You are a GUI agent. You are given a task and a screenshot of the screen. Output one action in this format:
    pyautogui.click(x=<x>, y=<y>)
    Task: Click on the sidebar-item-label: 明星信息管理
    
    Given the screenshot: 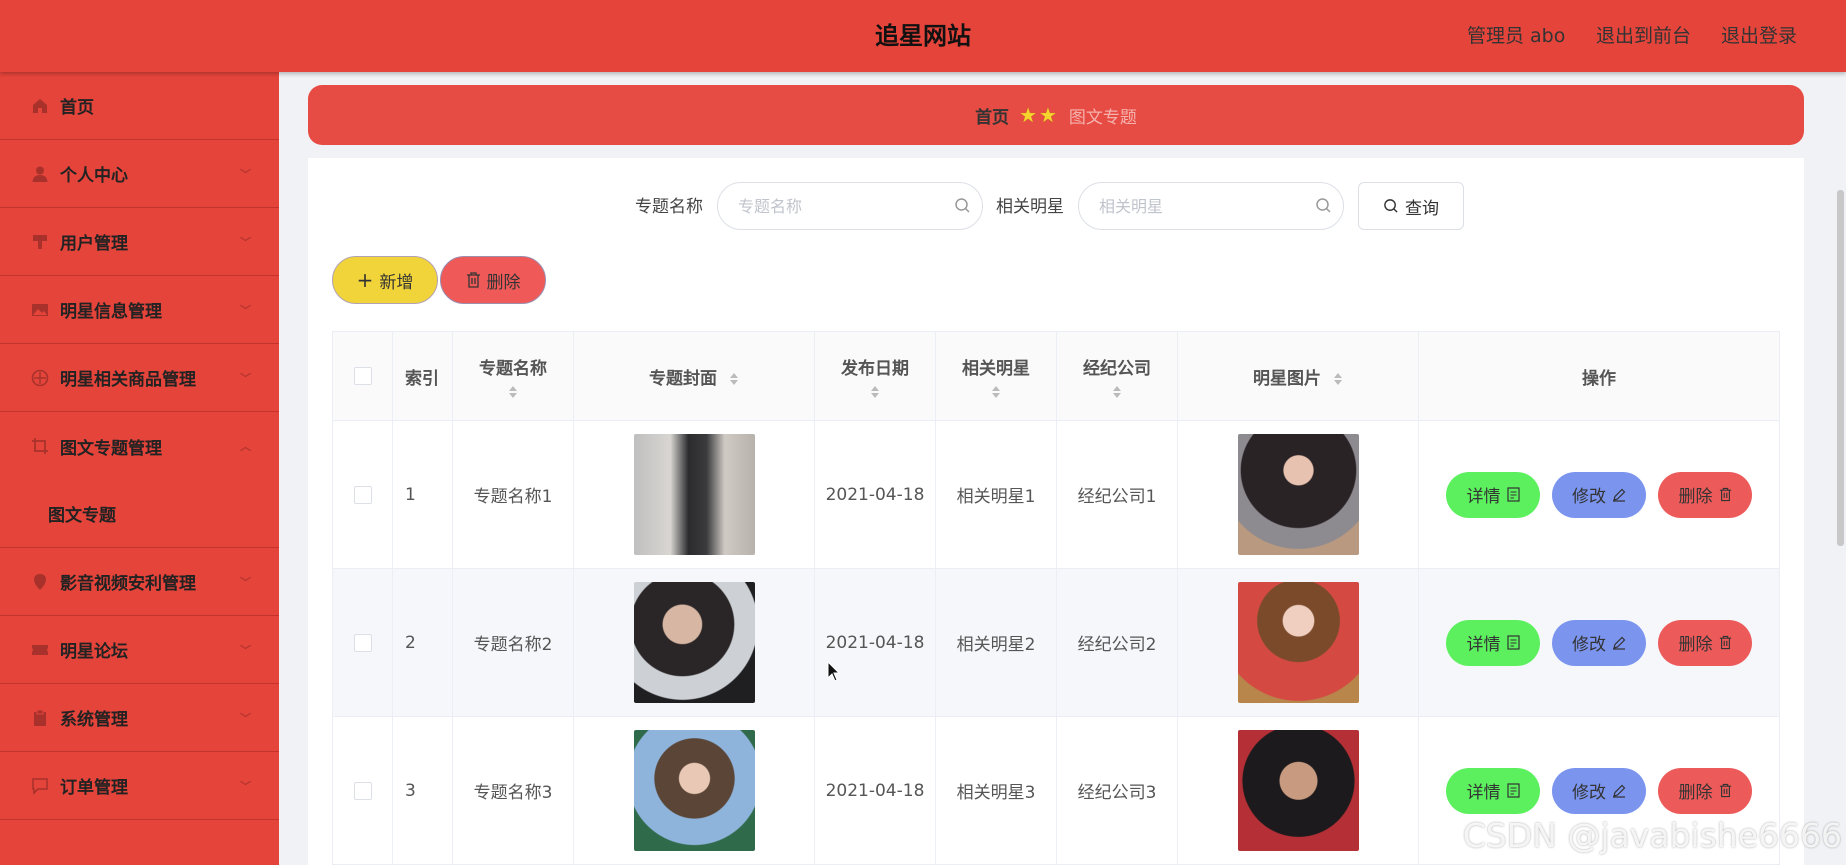 What is the action you would take?
    pyautogui.click(x=111, y=312)
    